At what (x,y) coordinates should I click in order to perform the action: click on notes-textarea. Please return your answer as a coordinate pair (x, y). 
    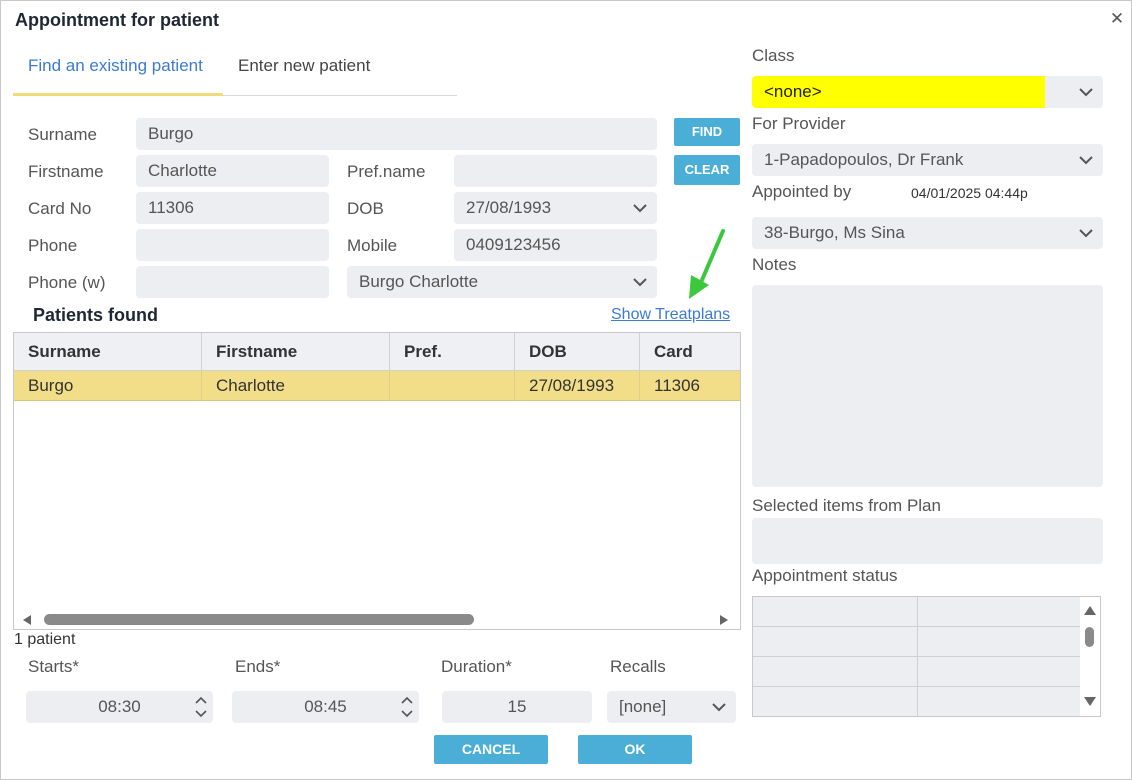
    Looking at the image, I should click on (927, 386).